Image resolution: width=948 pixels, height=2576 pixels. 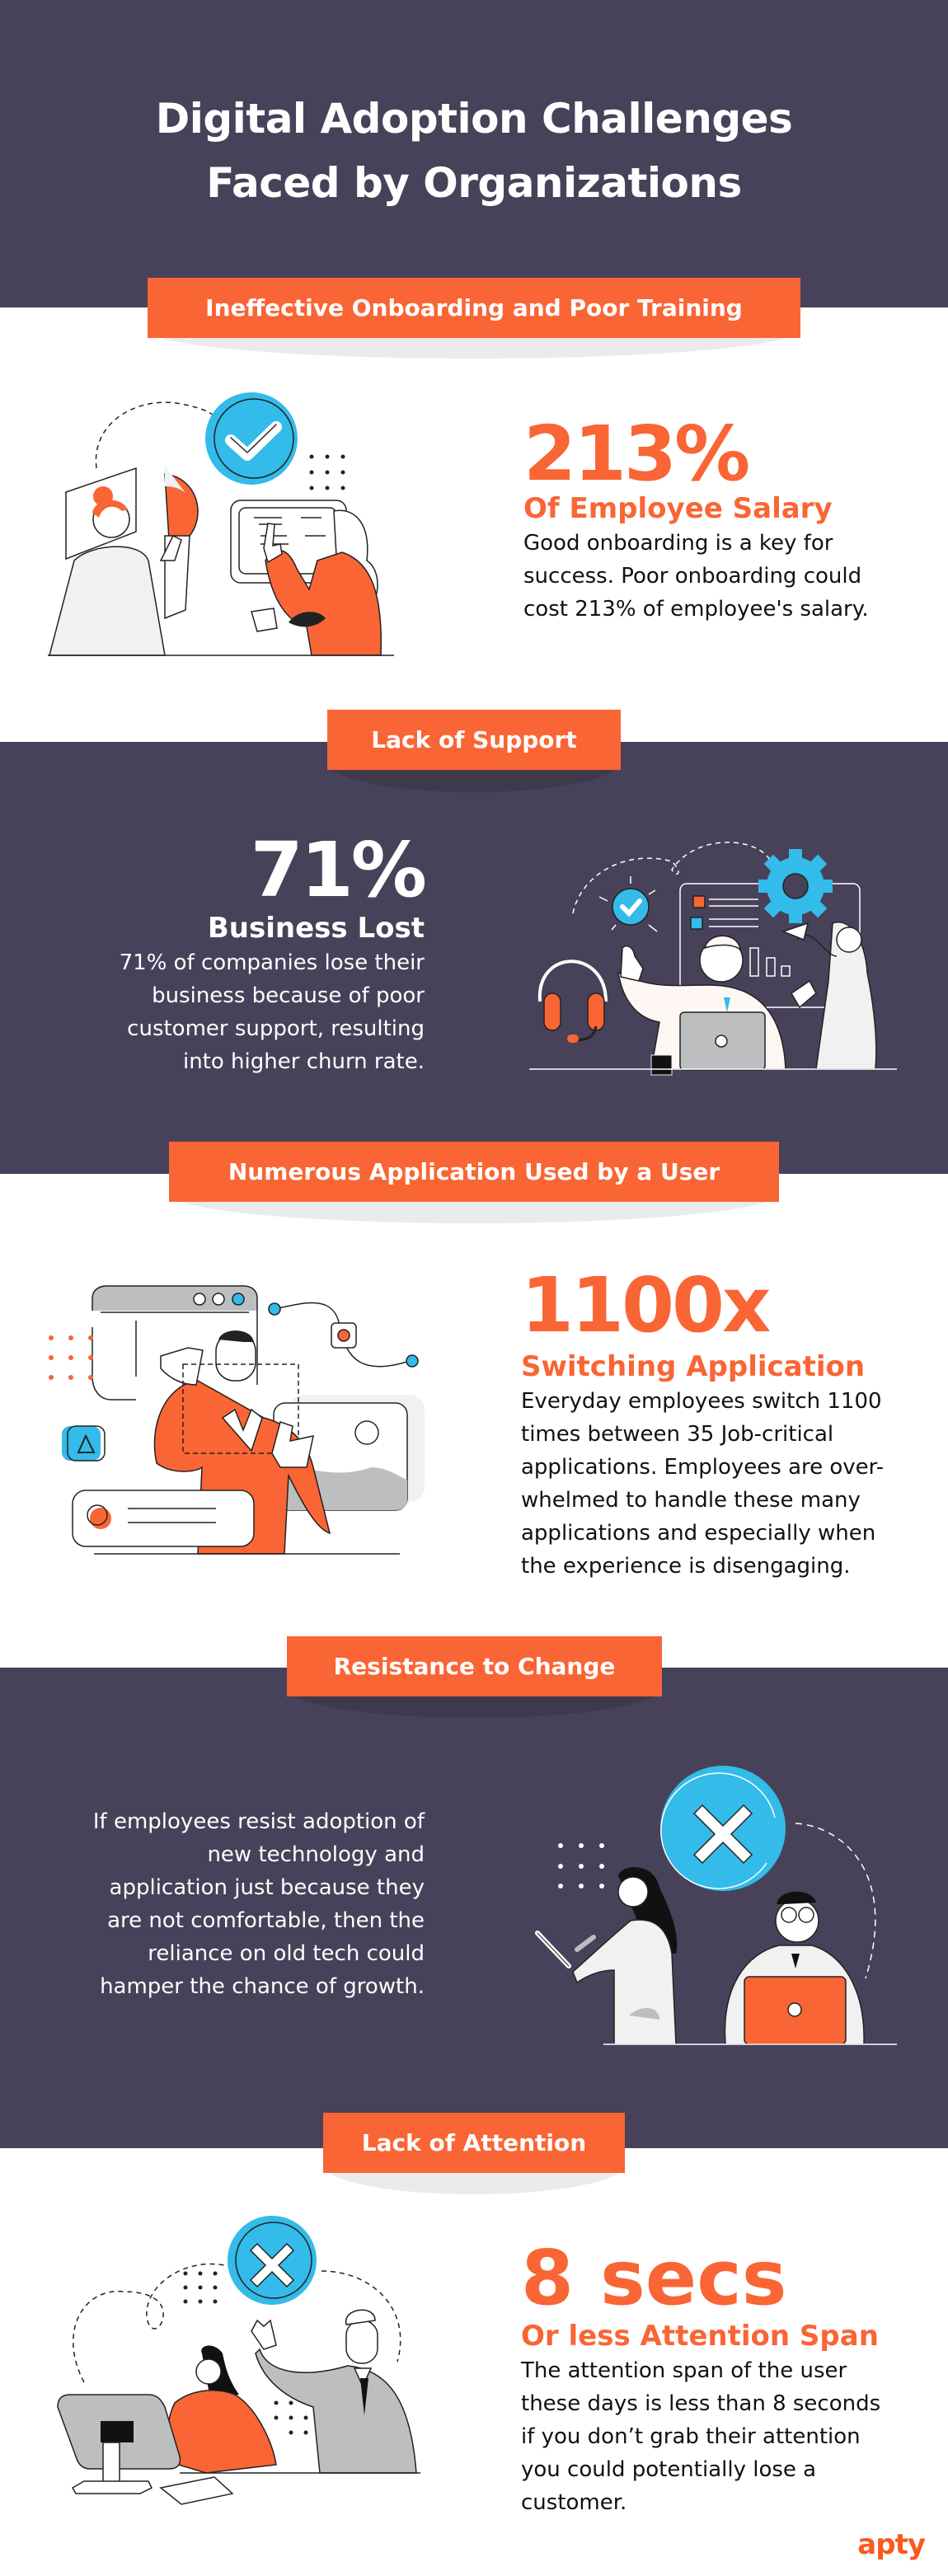 What do you see at coordinates (474, 1666) in the screenshot?
I see `section-tag-resistance: Resistance to Change` at bounding box center [474, 1666].